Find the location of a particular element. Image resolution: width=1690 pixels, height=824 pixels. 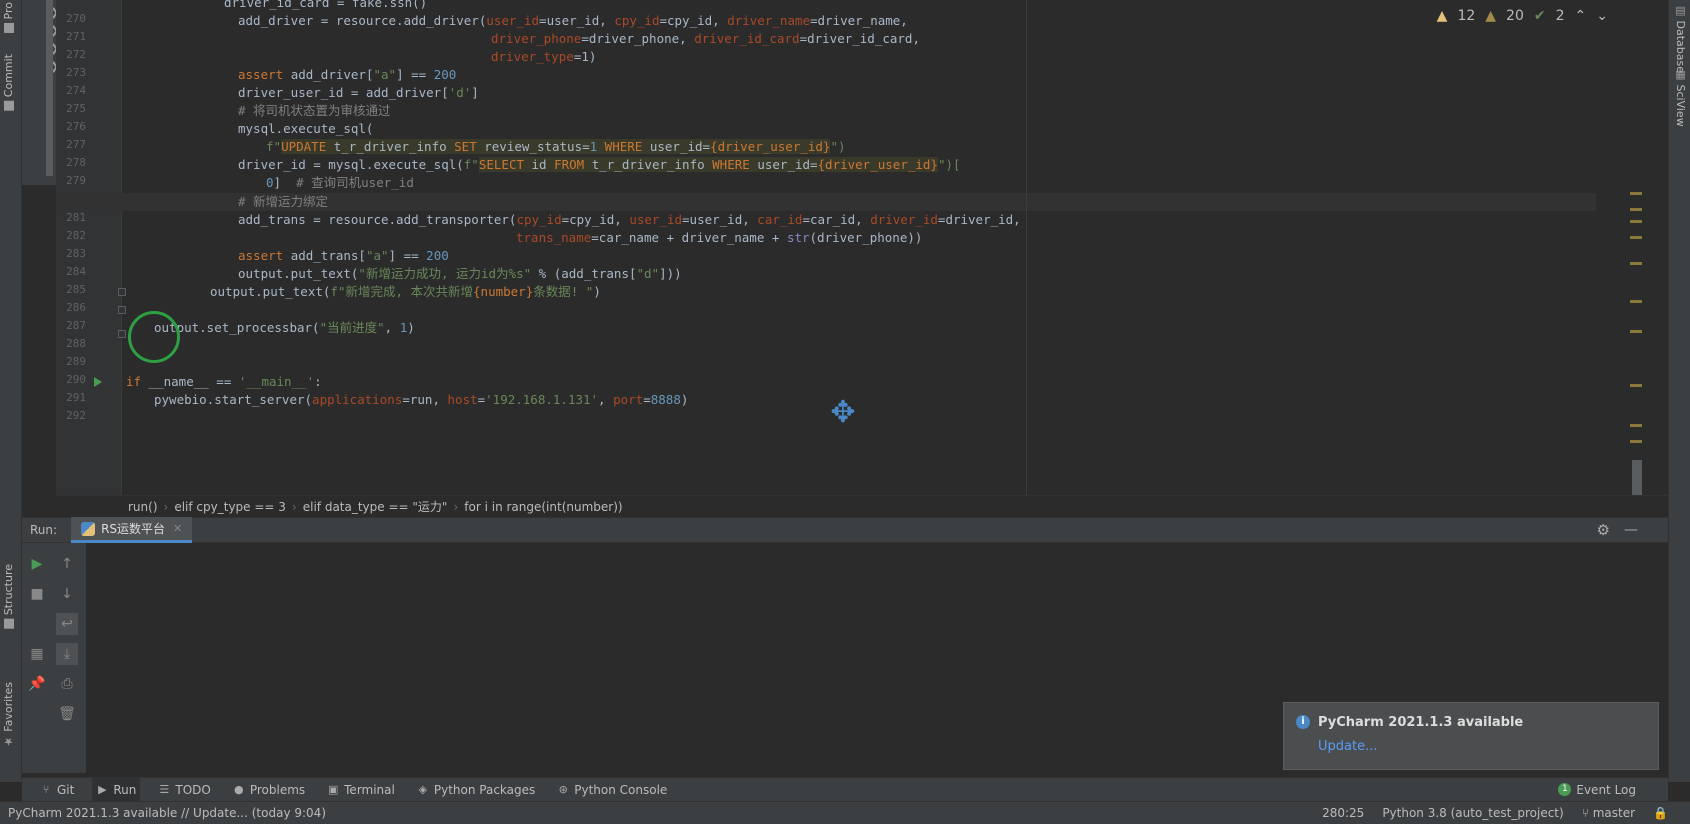

interpreter-selector: Python 3.8 (auto_test_project) is located at coordinates (1472, 813).